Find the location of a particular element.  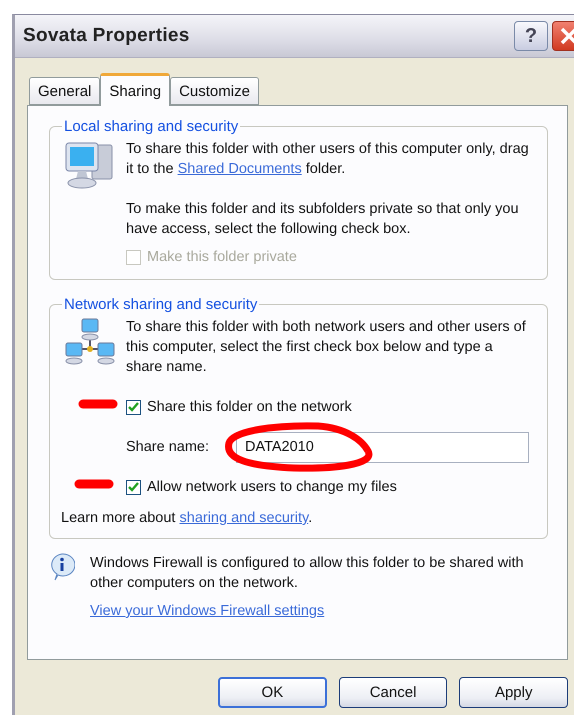

group-title: Local sharing and security is located at coordinates (151, 126).